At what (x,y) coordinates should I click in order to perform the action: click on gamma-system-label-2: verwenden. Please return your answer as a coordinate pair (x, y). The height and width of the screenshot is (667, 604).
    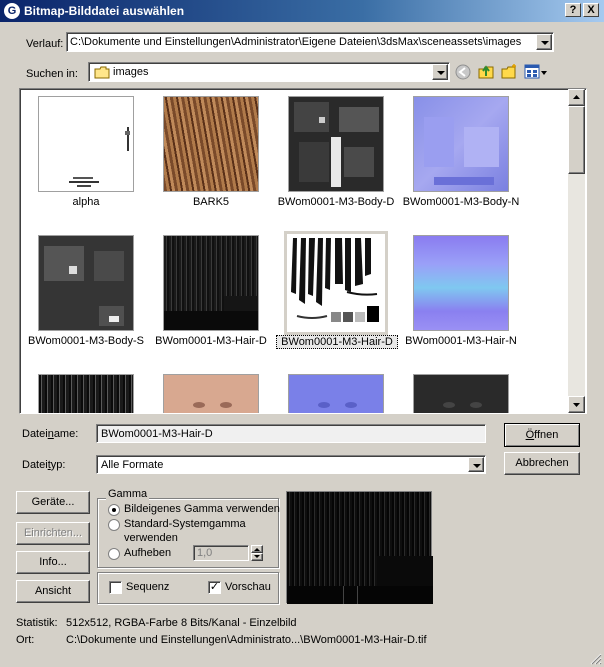
    Looking at the image, I should click on (151, 538).